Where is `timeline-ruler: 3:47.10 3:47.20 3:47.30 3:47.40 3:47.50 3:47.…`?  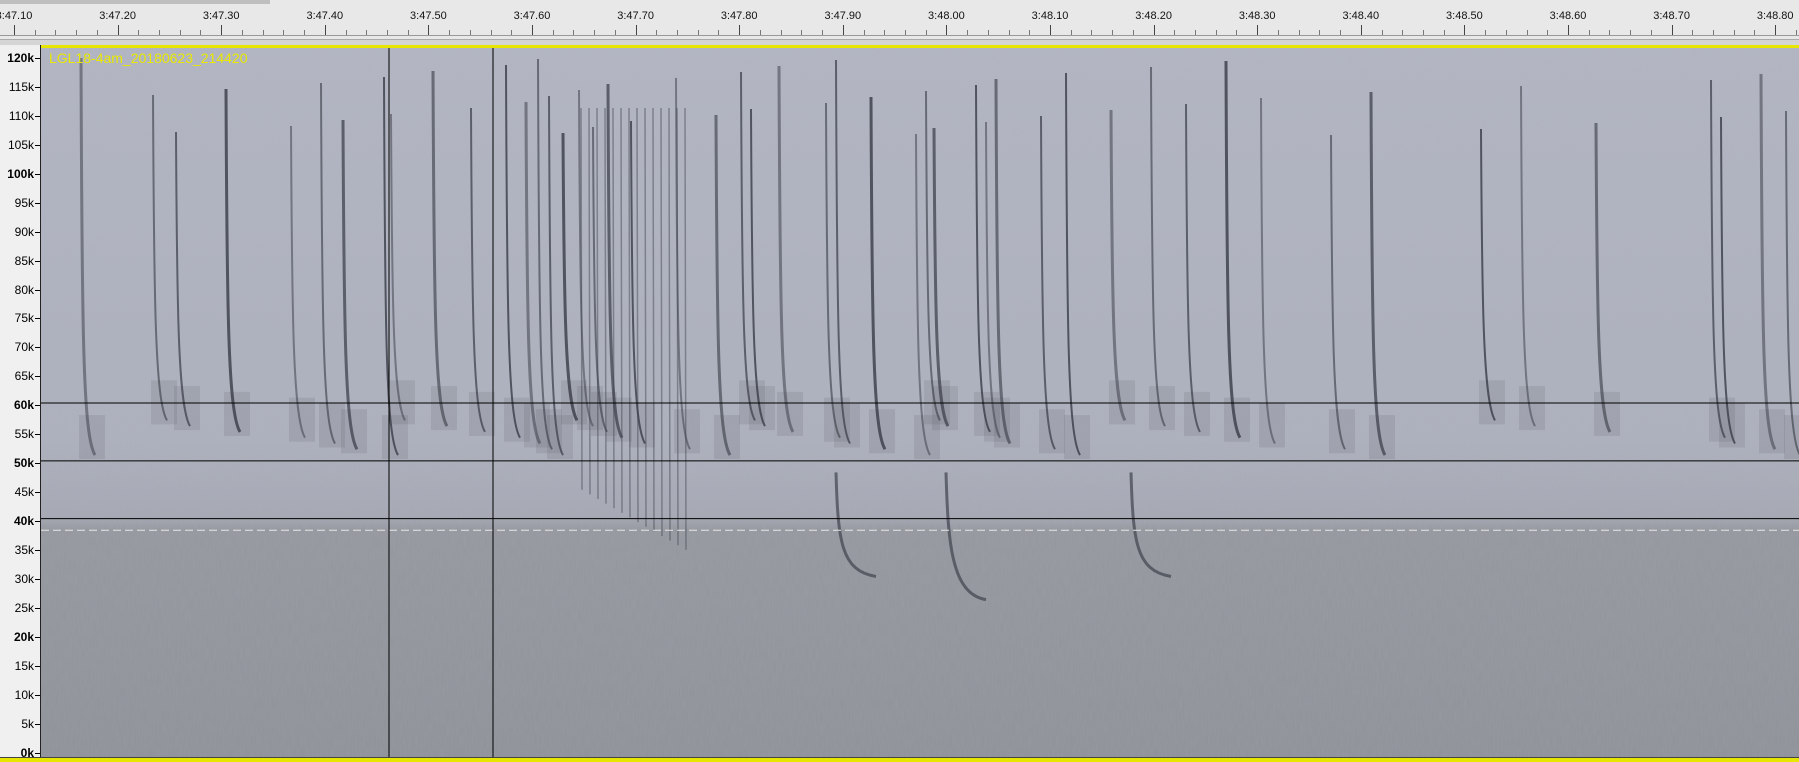 timeline-ruler: 3:47.10 3:47.20 3:47.30 3:47.40 3:47.50 3:47.… is located at coordinates (899, 22).